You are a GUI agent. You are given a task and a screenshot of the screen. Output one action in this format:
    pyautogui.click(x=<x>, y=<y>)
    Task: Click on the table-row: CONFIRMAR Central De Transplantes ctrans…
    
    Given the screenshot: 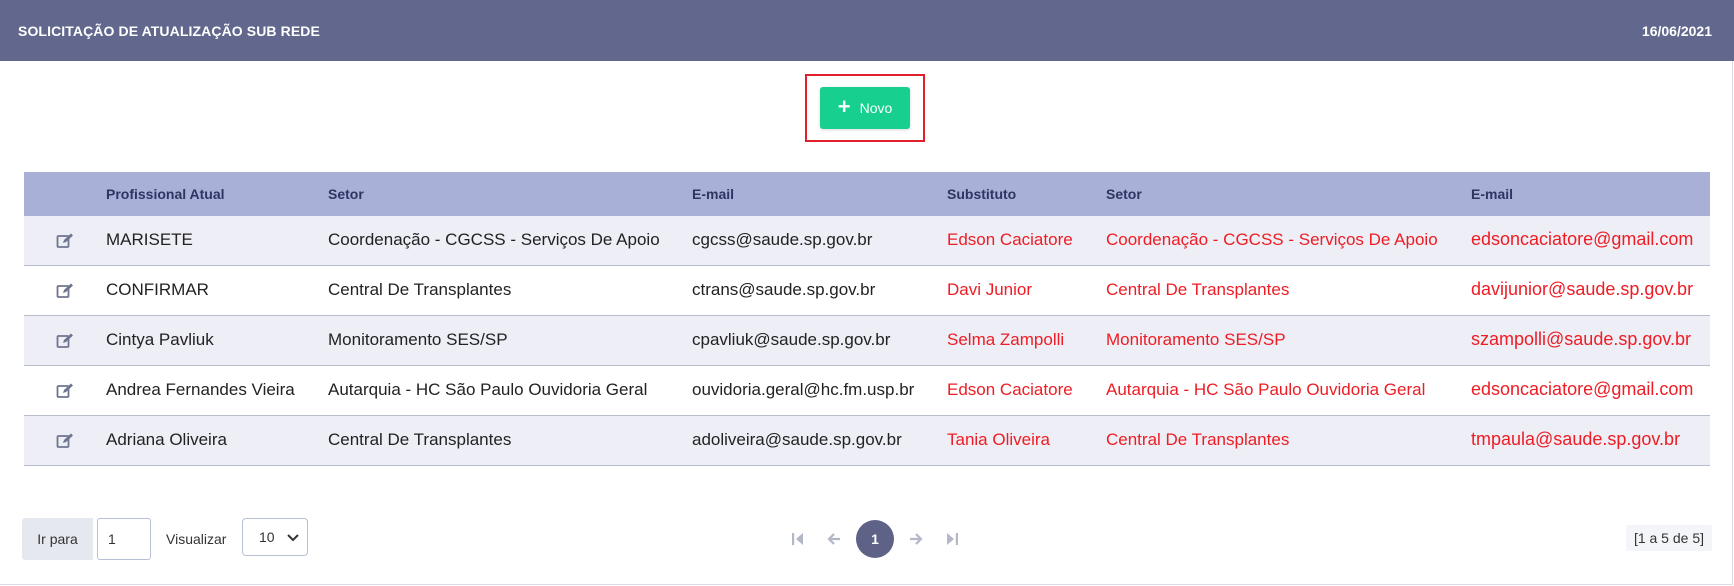 What is the action you would take?
    pyautogui.click(x=867, y=291)
    